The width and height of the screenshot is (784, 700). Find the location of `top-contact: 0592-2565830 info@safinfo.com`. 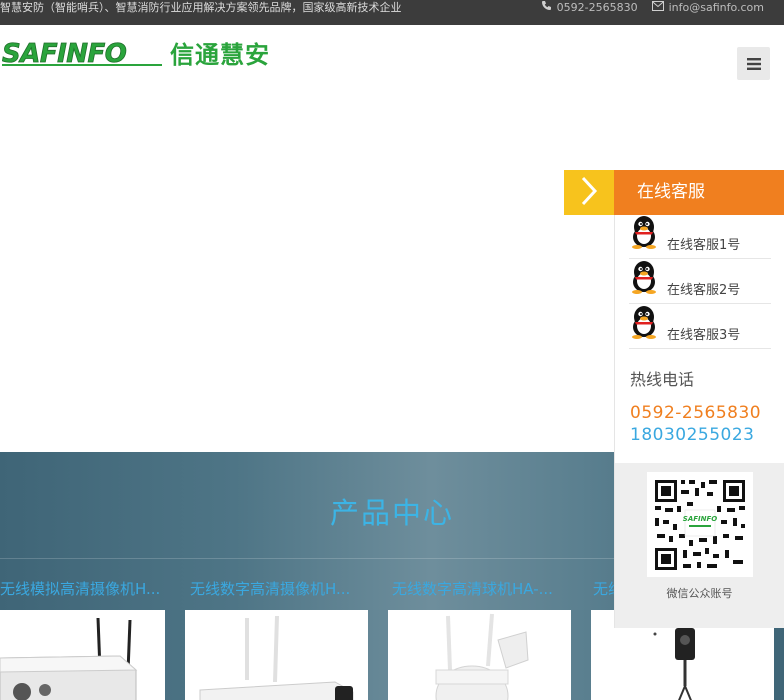

top-contact: 0592-2565830 info@safinfo.com is located at coordinates (652, 7).